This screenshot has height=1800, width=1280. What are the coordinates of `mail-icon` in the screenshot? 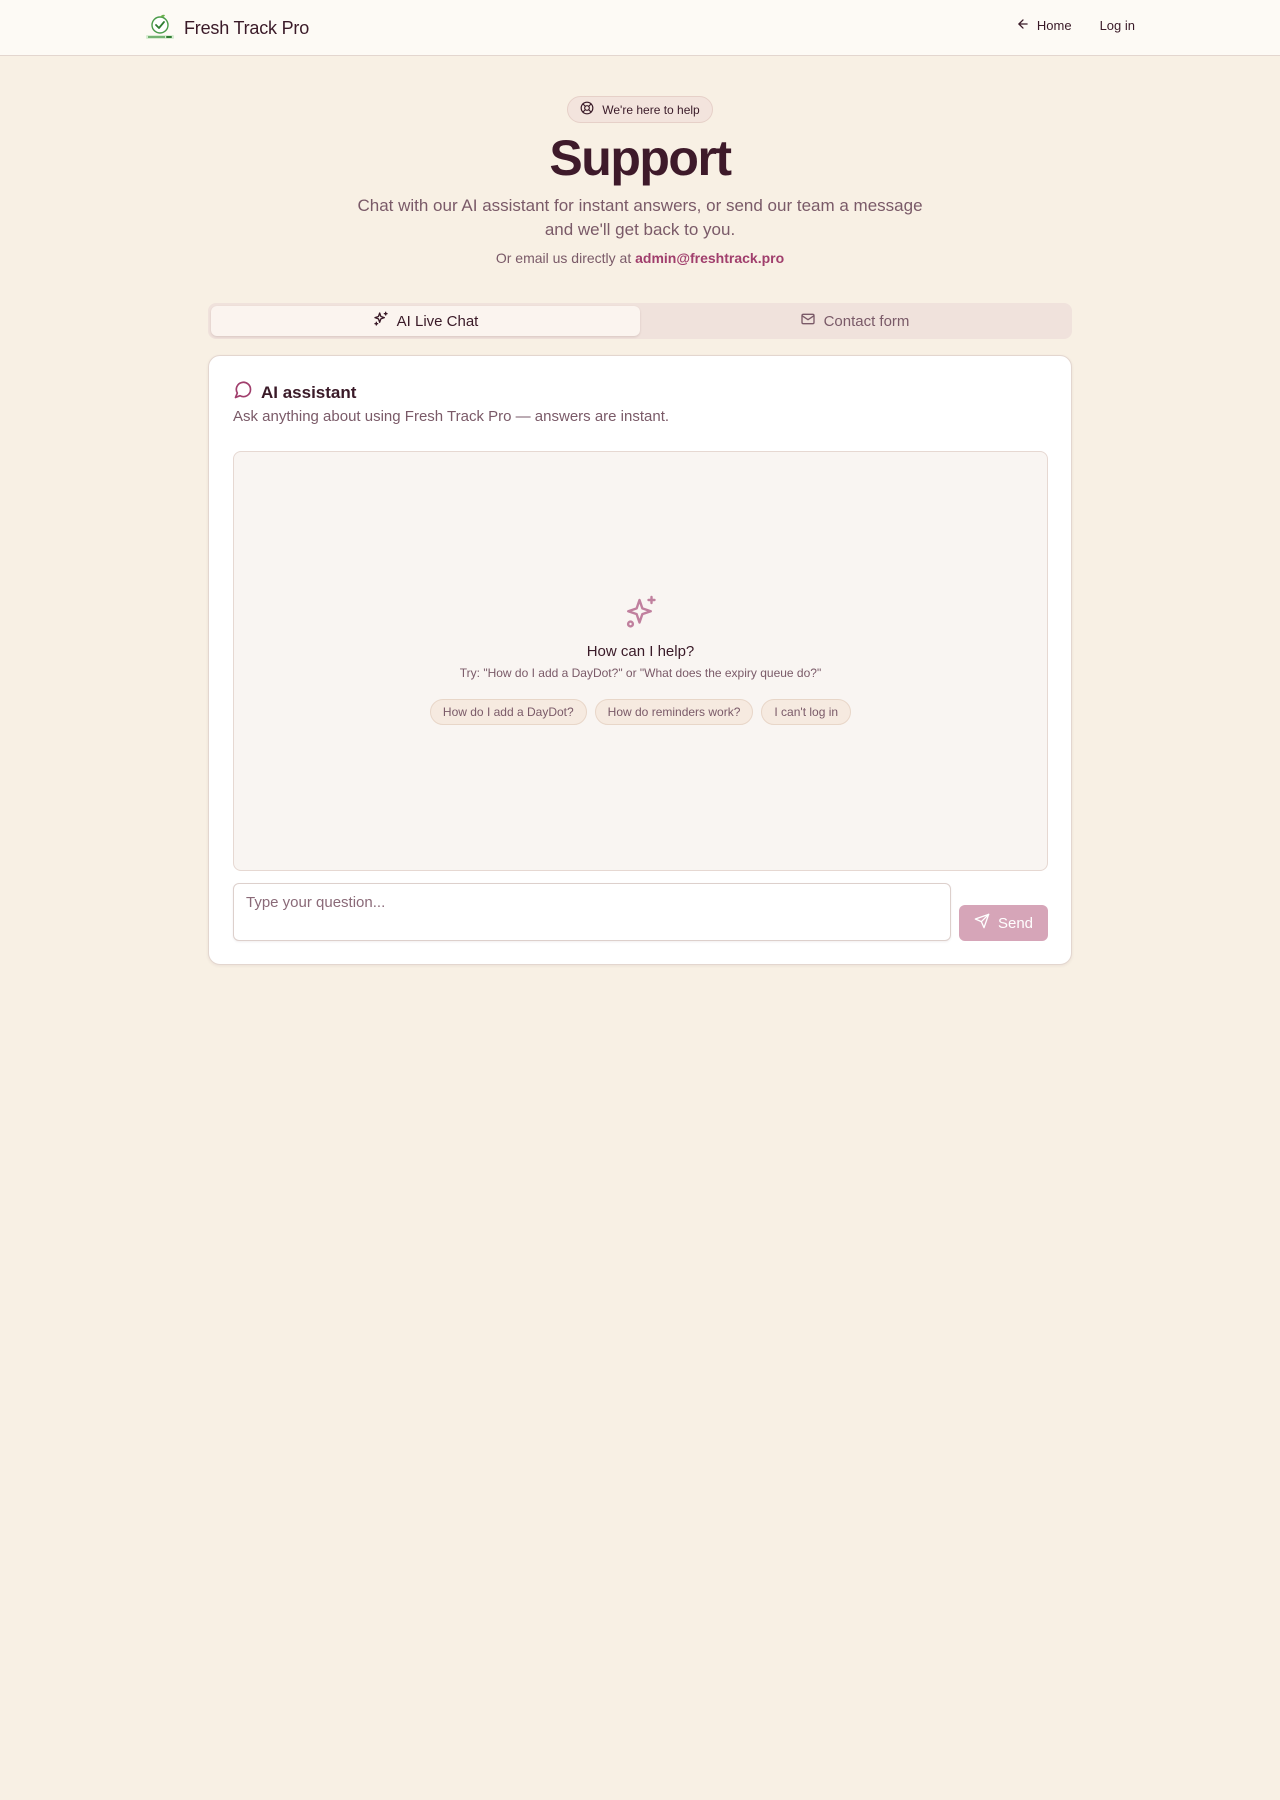 It's located at (808, 321).